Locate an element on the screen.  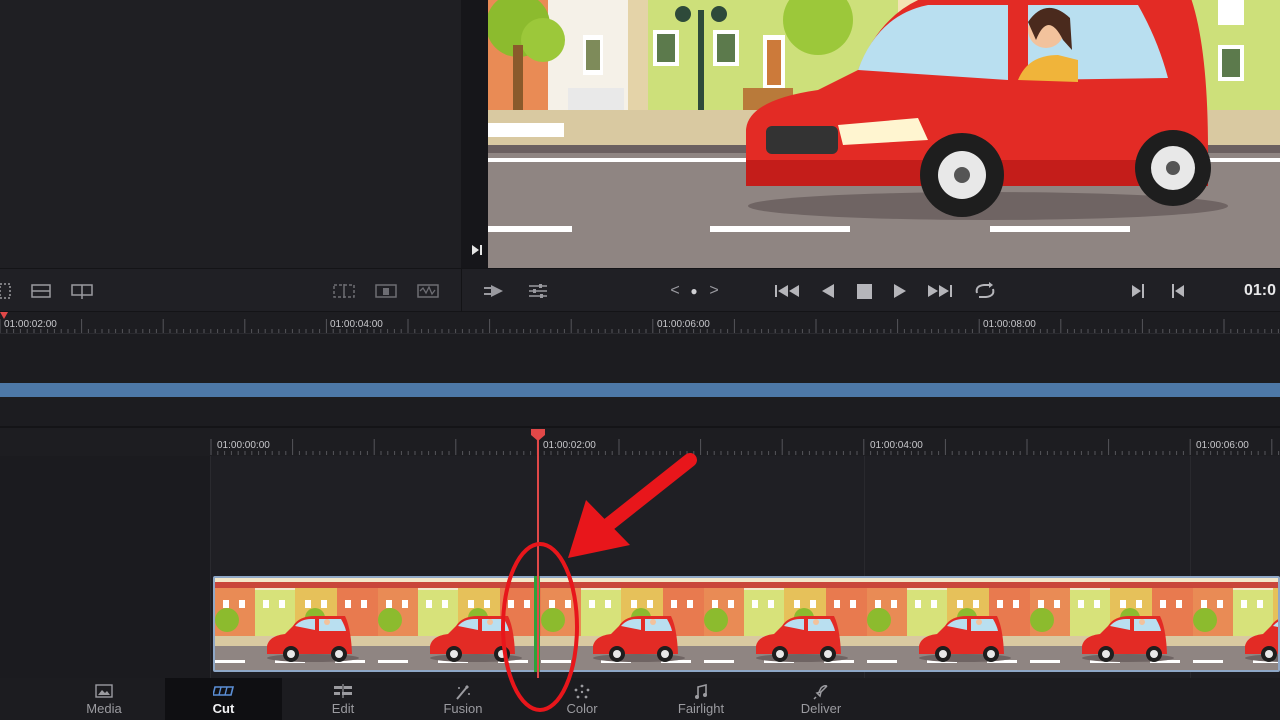
split-clip-icon is located at coordinates (343, 291).